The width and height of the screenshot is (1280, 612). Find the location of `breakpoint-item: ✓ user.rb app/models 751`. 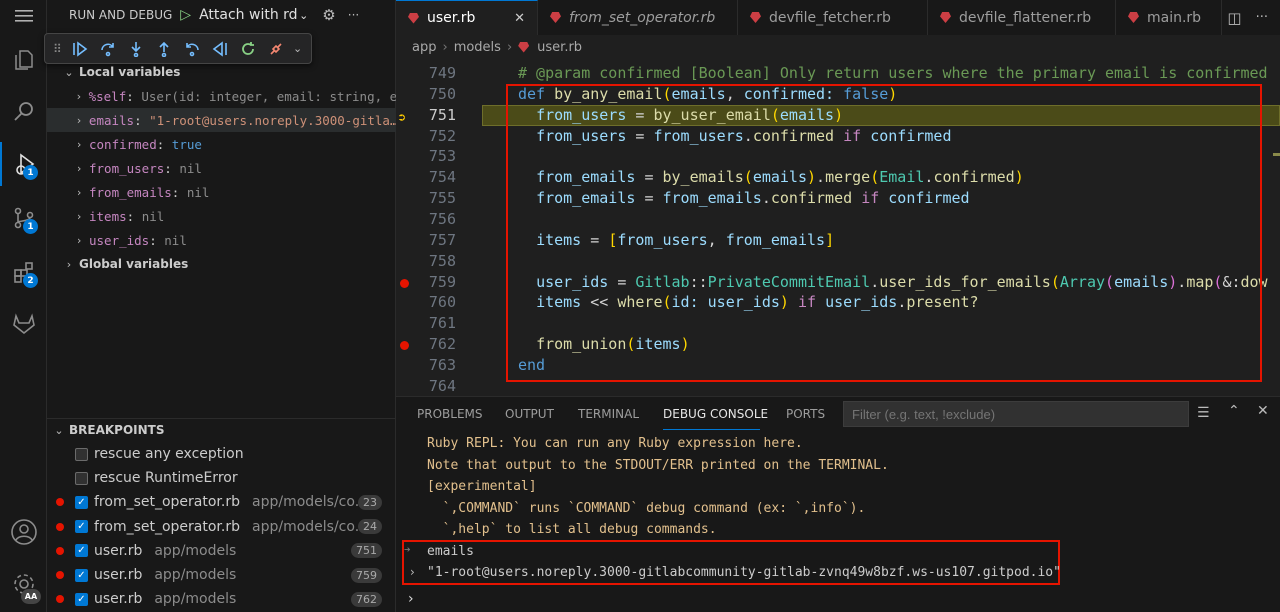

breakpoint-item: ✓ user.rb app/models 751 is located at coordinates (221, 551).